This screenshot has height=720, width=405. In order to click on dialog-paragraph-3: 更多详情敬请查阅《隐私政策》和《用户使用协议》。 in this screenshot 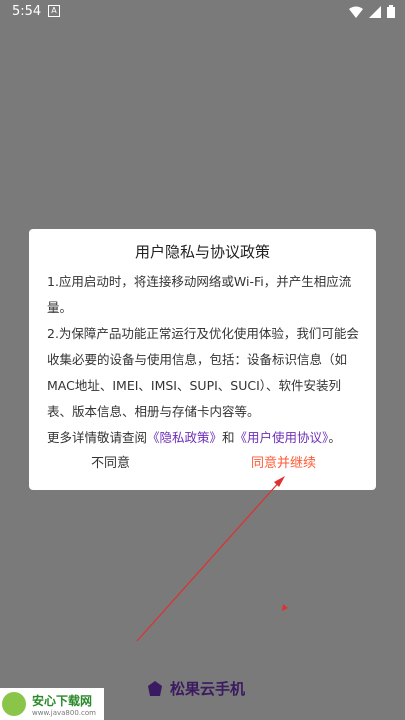, I will do `click(204, 438)`.